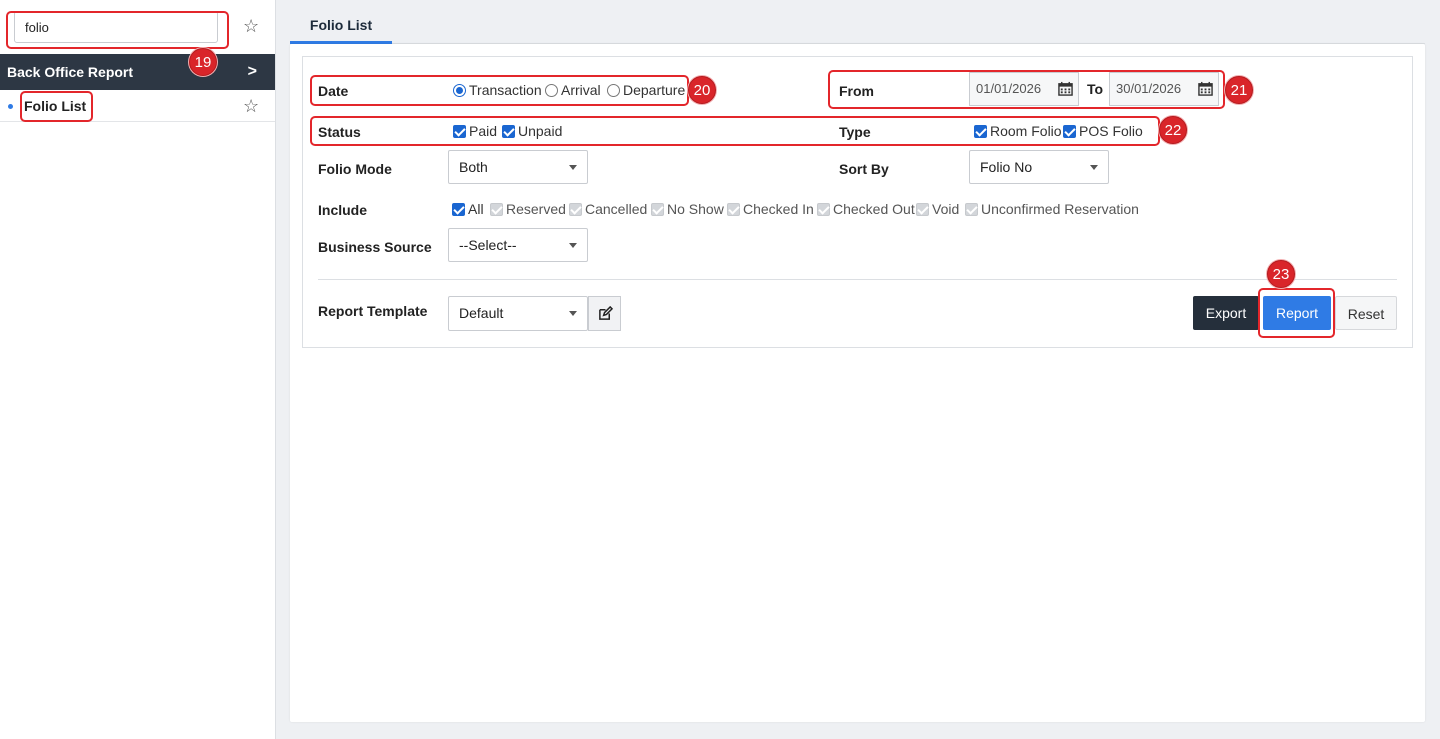 The width and height of the screenshot is (1440, 739). Describe the element at coordinates (864, 169) in the screenshot. I see `sort-by-label: Sort By` at that location.